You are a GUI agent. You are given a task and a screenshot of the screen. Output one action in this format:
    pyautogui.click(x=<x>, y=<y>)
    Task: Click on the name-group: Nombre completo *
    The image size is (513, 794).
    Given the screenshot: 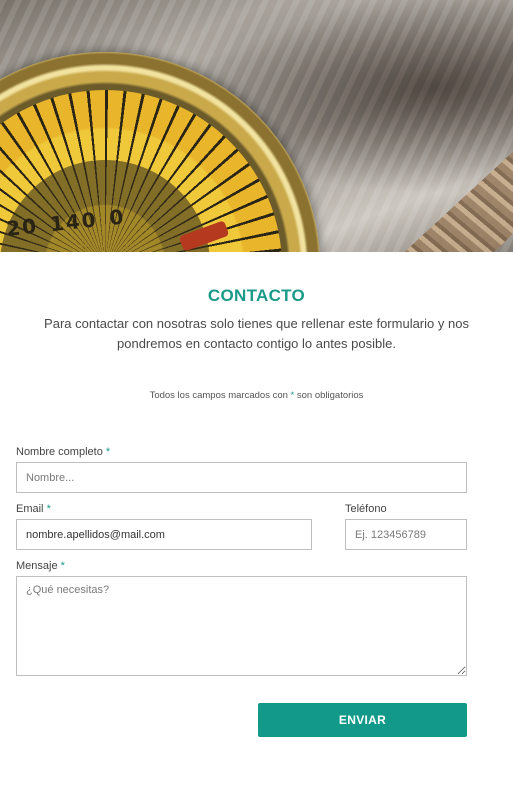 What is the action you would take?
    pyautogui.click(x=256, y=469)
    